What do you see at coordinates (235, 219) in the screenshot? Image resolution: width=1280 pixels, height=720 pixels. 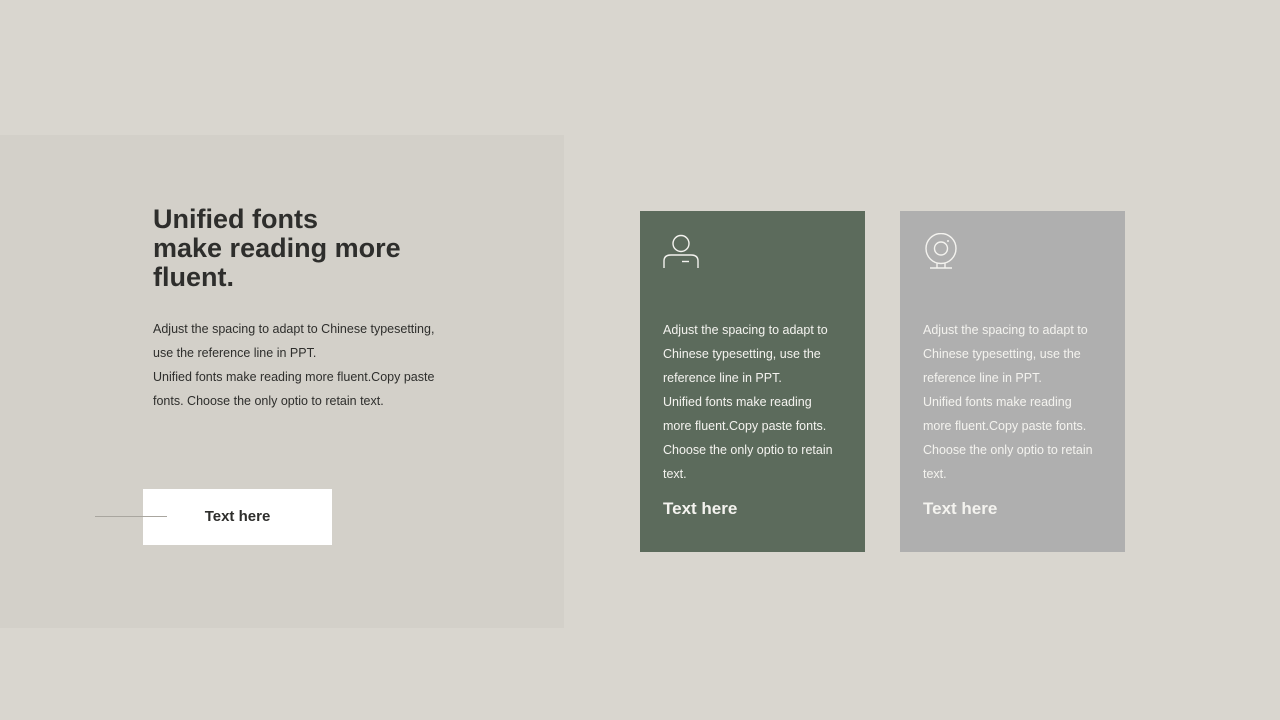 I see `headline-line-1: Unified fonts` at bounding box center [235, 219].